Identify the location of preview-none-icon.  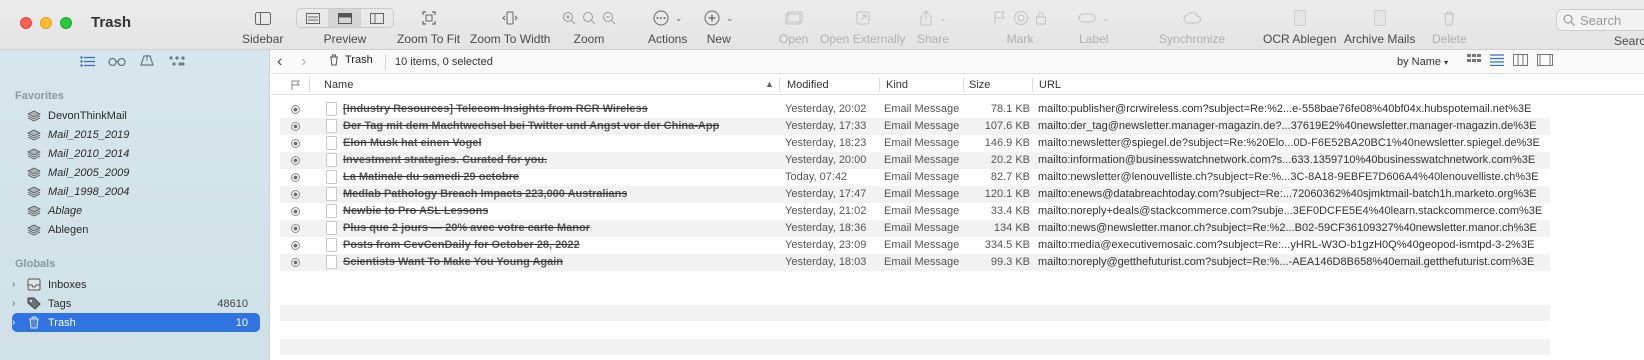
(313, 18).